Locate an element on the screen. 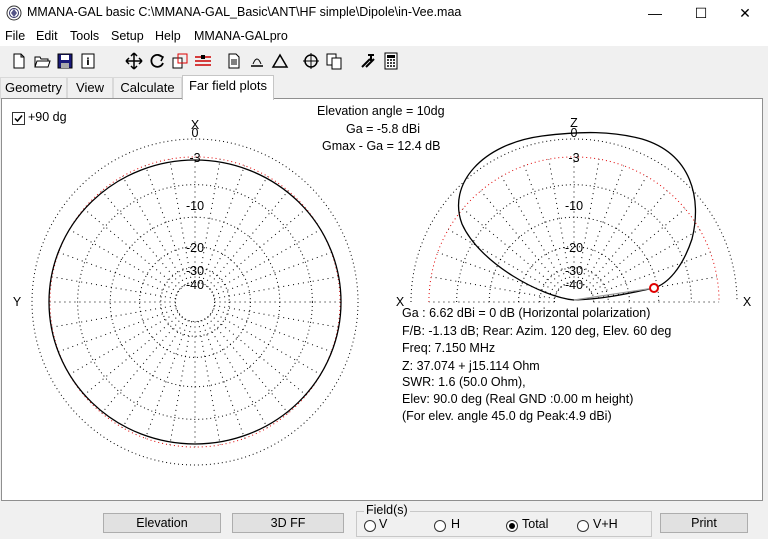 Image resolution: width=768 pixels, height=539 pixels. ga-text: Ga = -5.8 dBi is located at coordinates (383, 129).